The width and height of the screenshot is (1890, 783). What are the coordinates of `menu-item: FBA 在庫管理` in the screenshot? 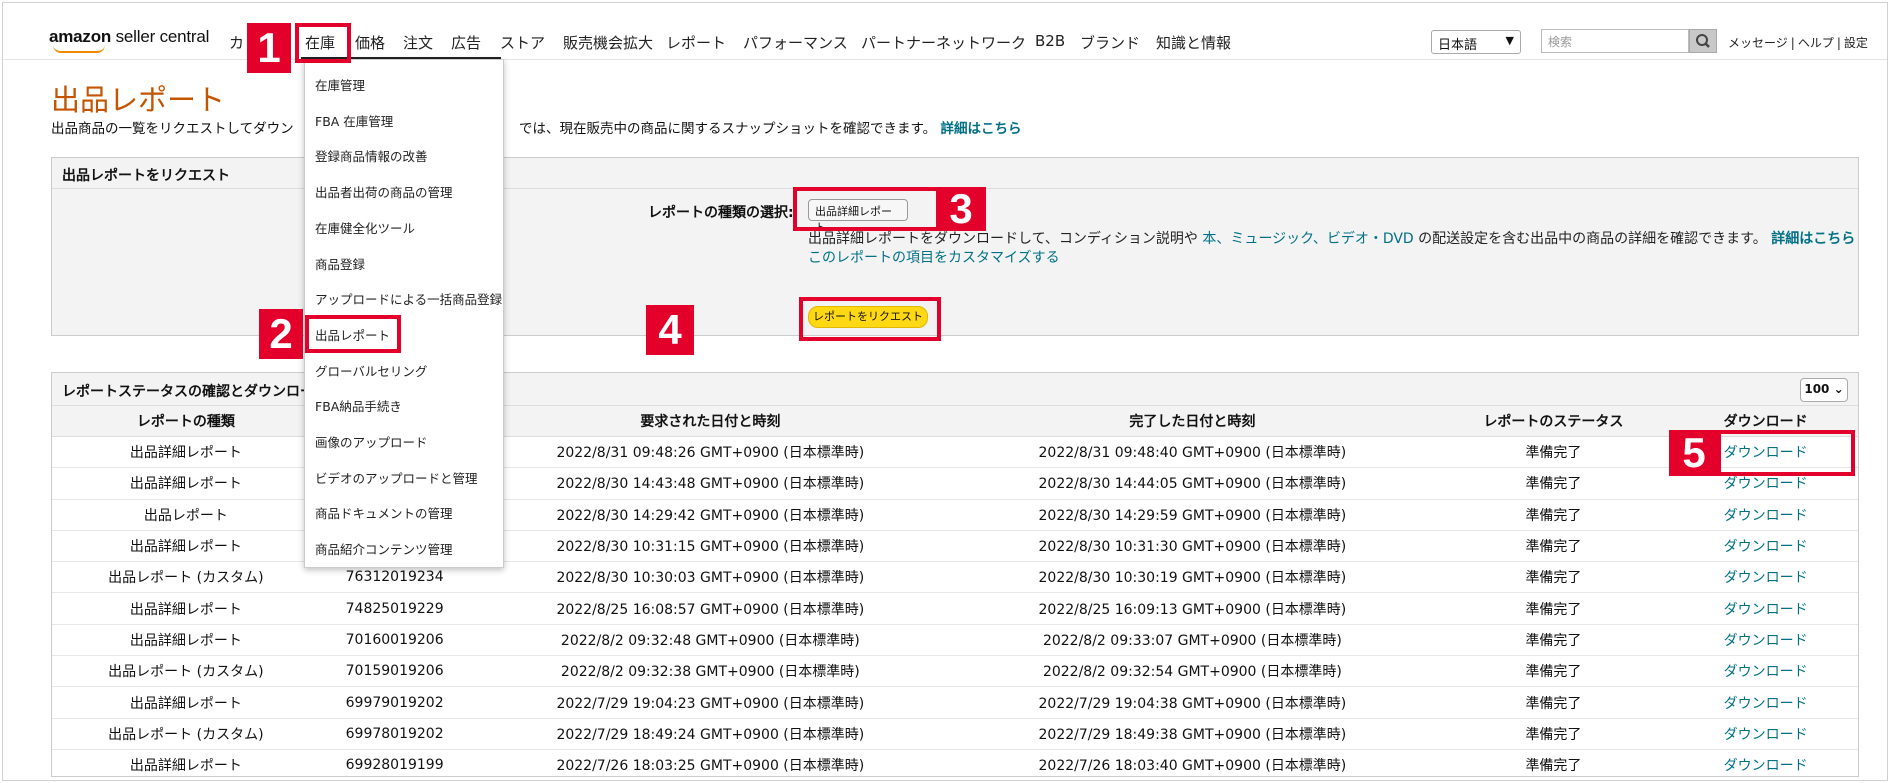 It's located at (354, 120).